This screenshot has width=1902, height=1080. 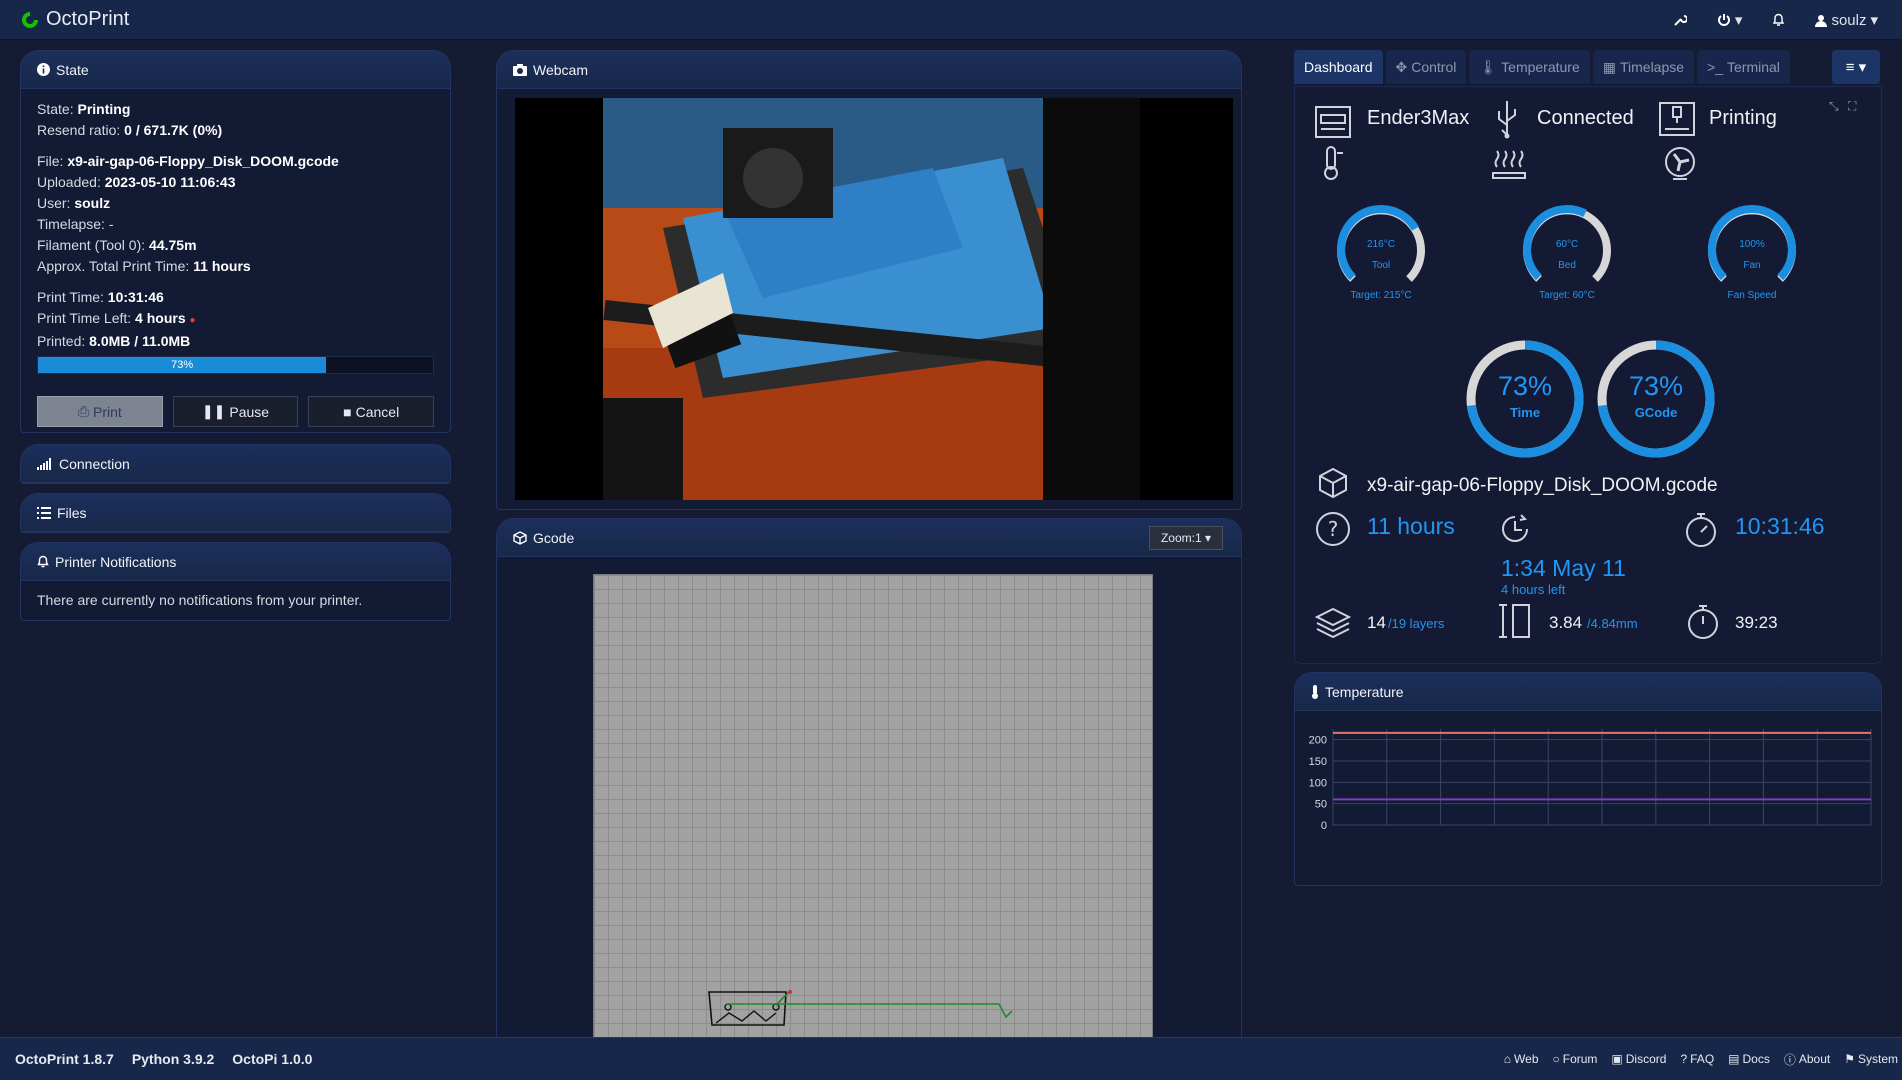 What do you see at coordinates (554, 537) in the screenshot?
I see `gcode-panel-title: Gcode` at bounding box center [554, 537].